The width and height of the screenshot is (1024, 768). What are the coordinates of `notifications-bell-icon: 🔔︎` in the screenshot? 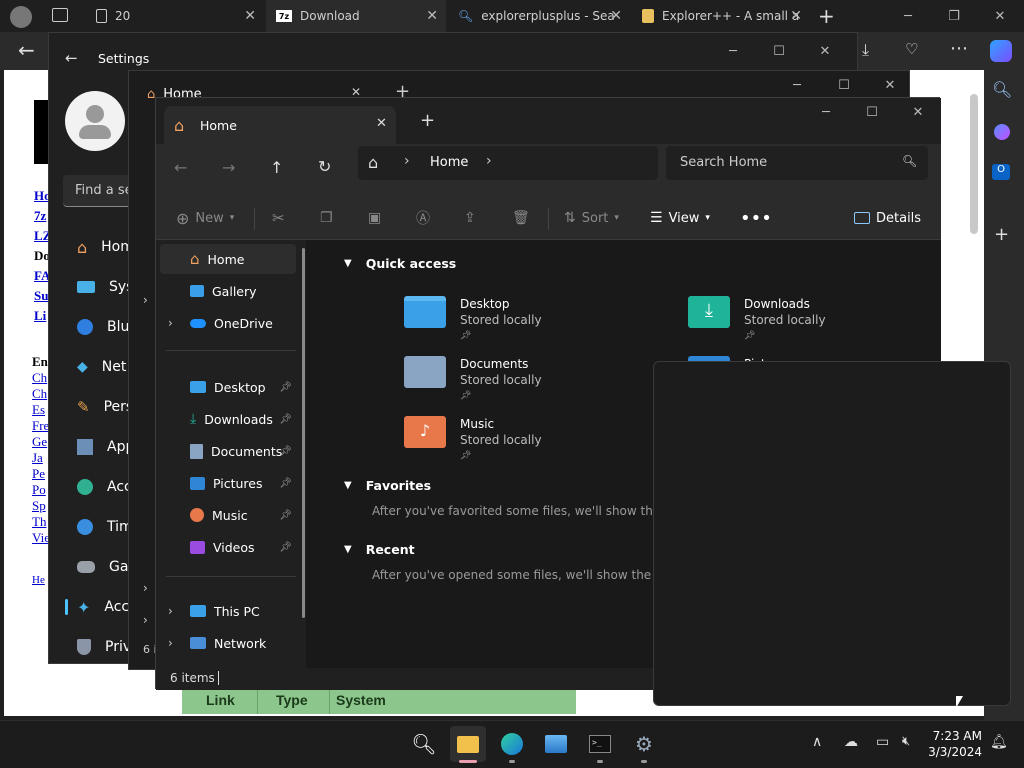 It's located at (999, 742).